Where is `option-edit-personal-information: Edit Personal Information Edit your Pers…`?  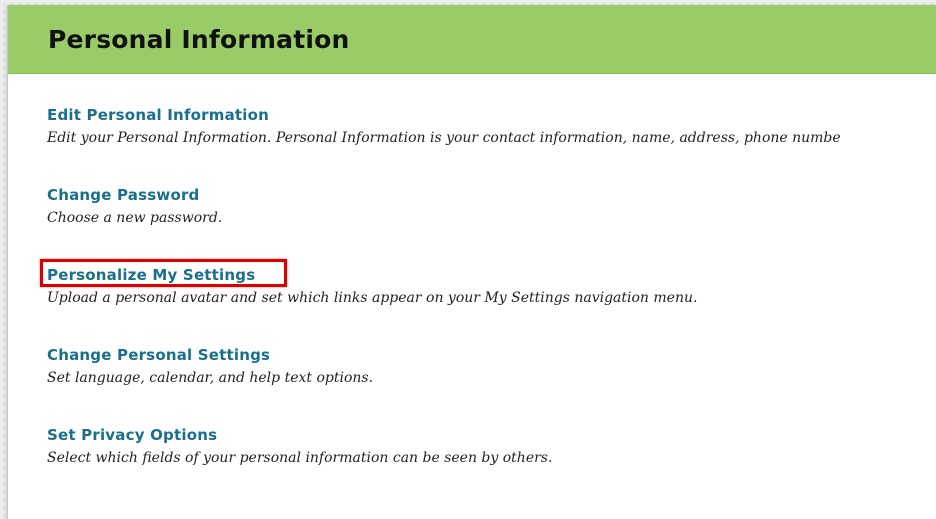 option-edit-personal-information: Edit Personal Information Edit your Pers… is located at coordinates (491, 145).